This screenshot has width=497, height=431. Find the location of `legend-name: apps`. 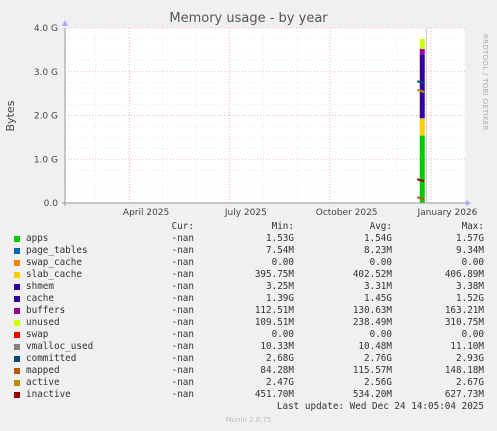

legend-name: apps is located at coordinates (37, 238).